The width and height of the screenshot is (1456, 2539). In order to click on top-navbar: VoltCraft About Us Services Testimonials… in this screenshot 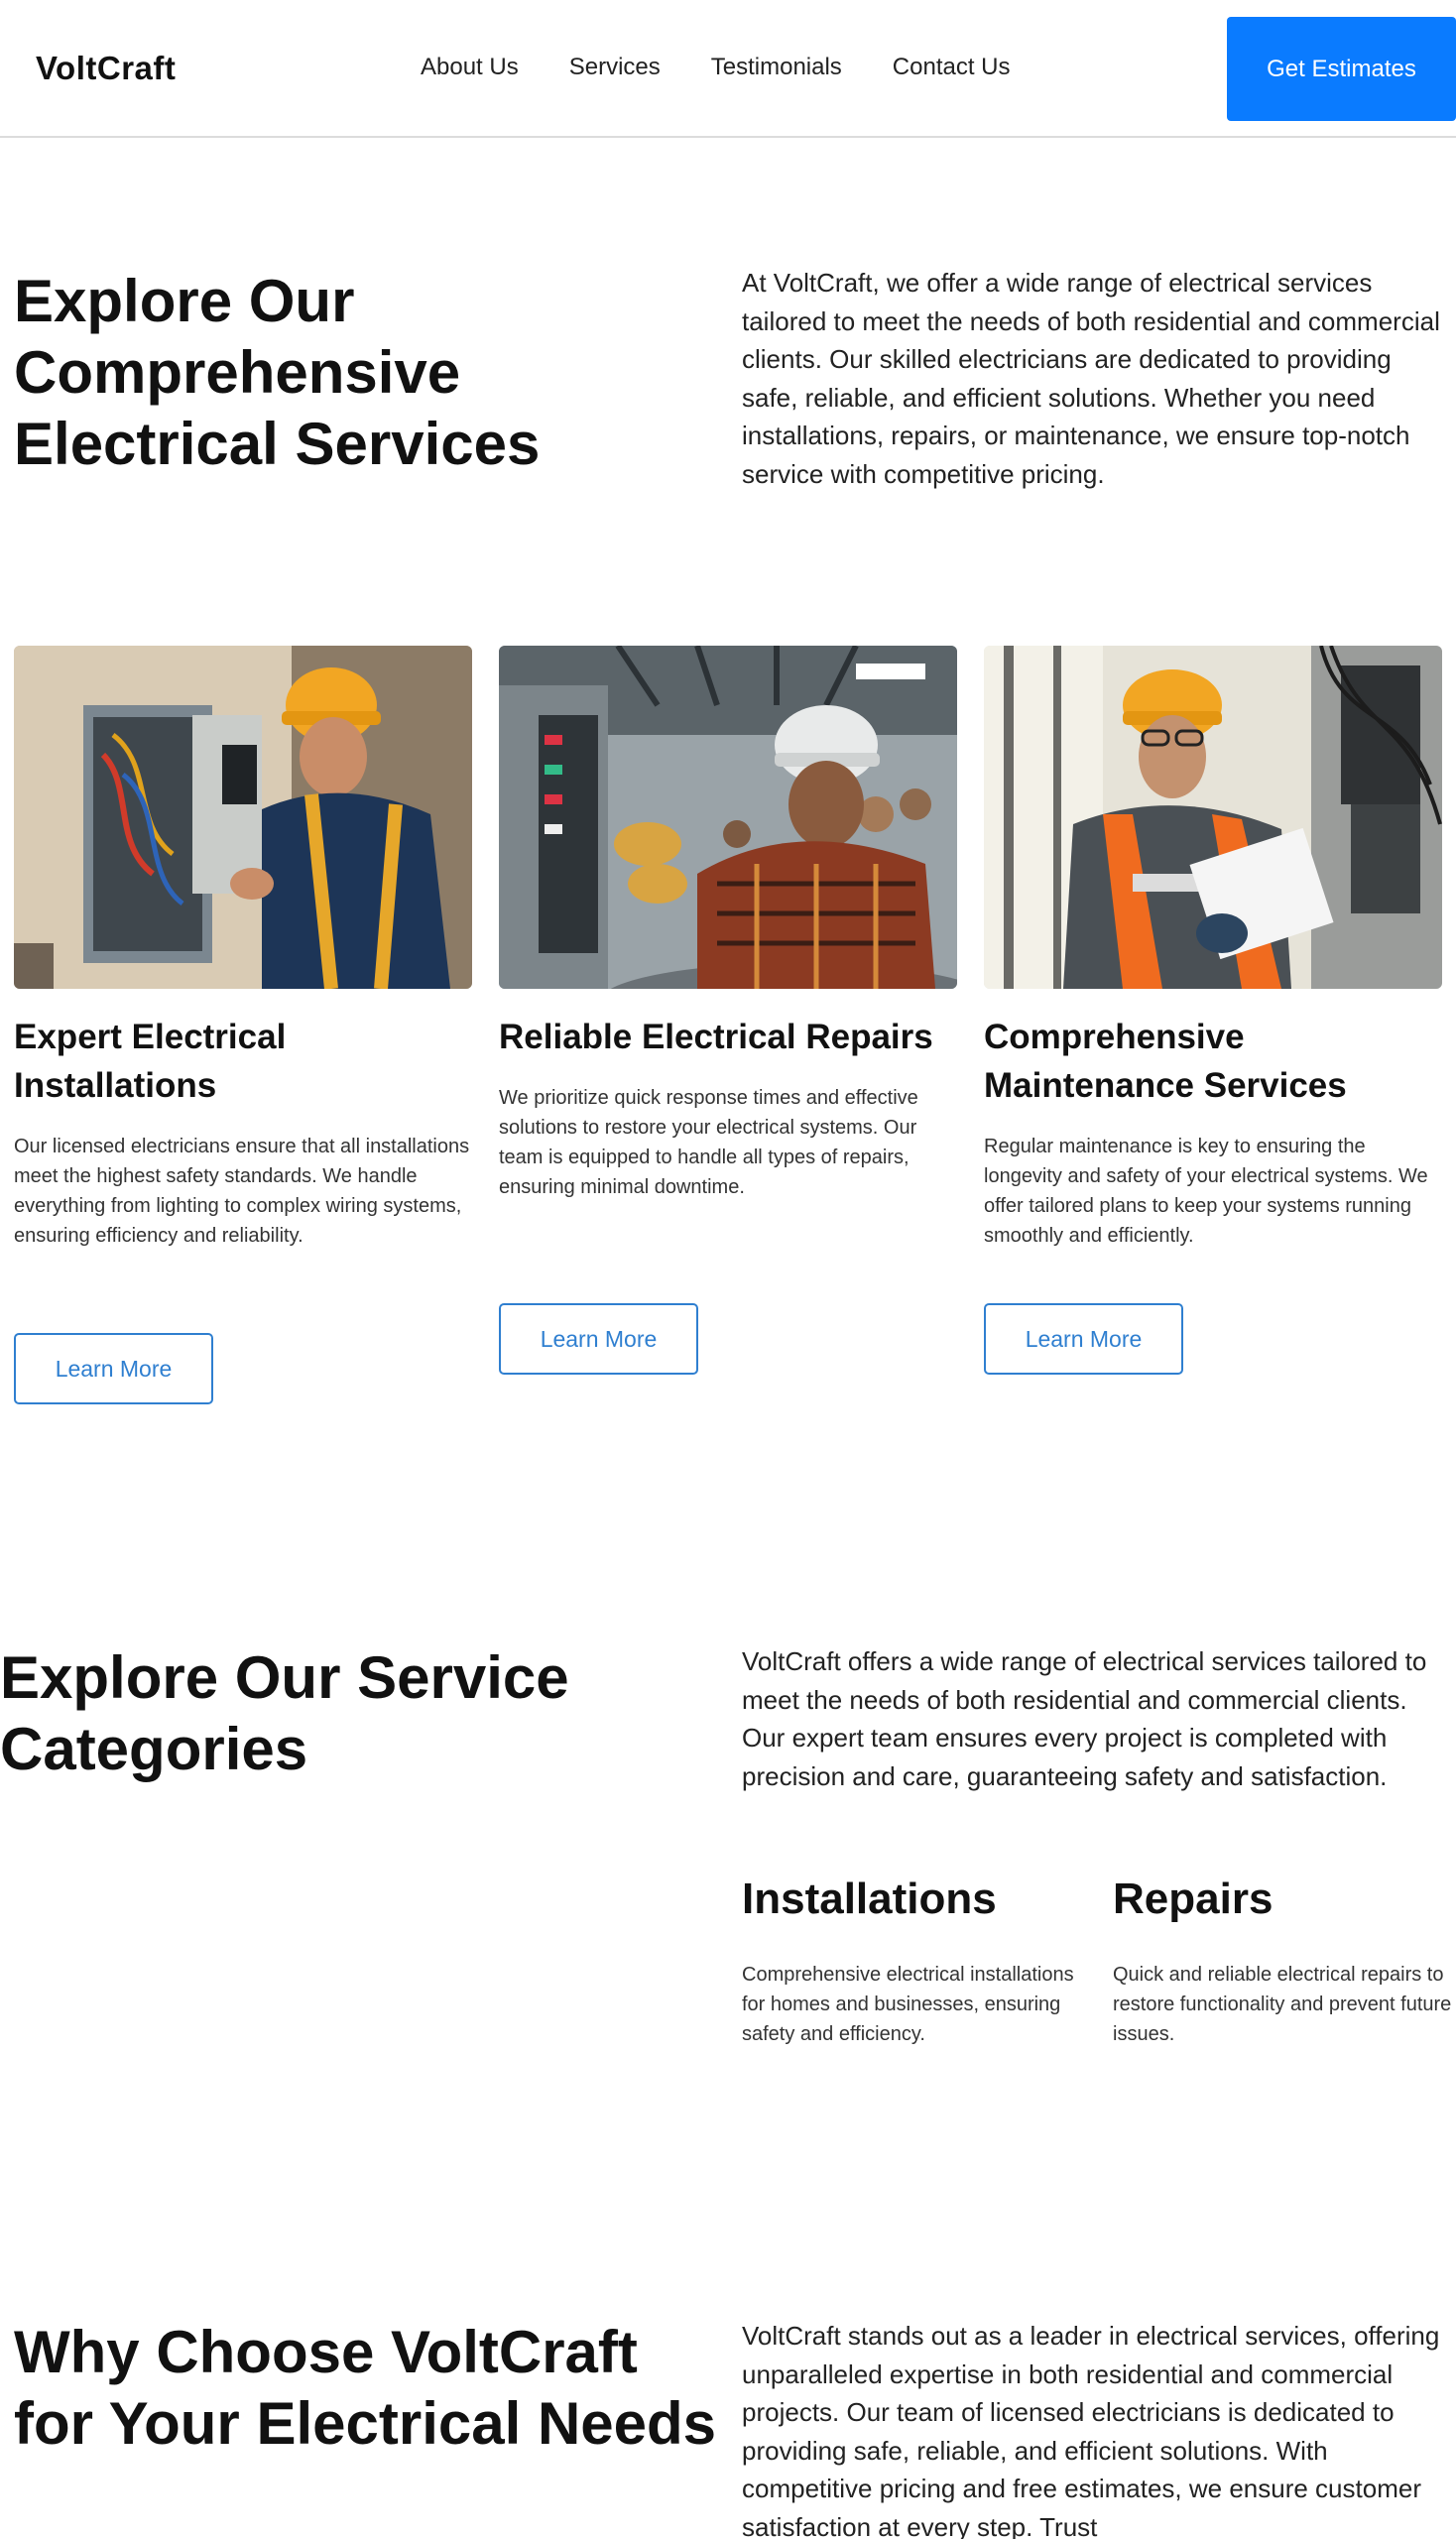, I will do `click(728, 69)`.